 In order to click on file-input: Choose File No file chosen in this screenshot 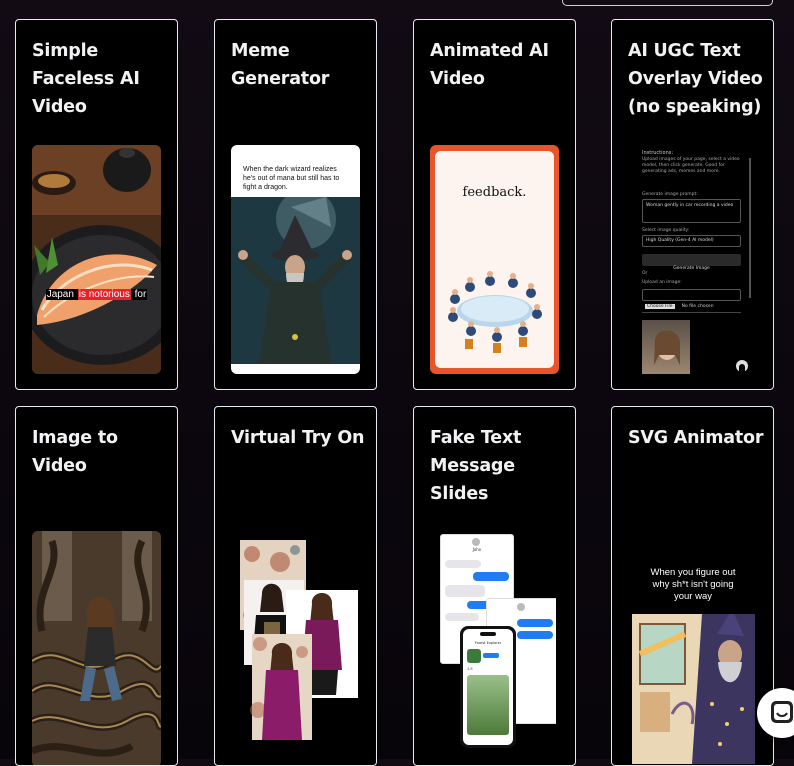, I will do `click(691, 299)`.